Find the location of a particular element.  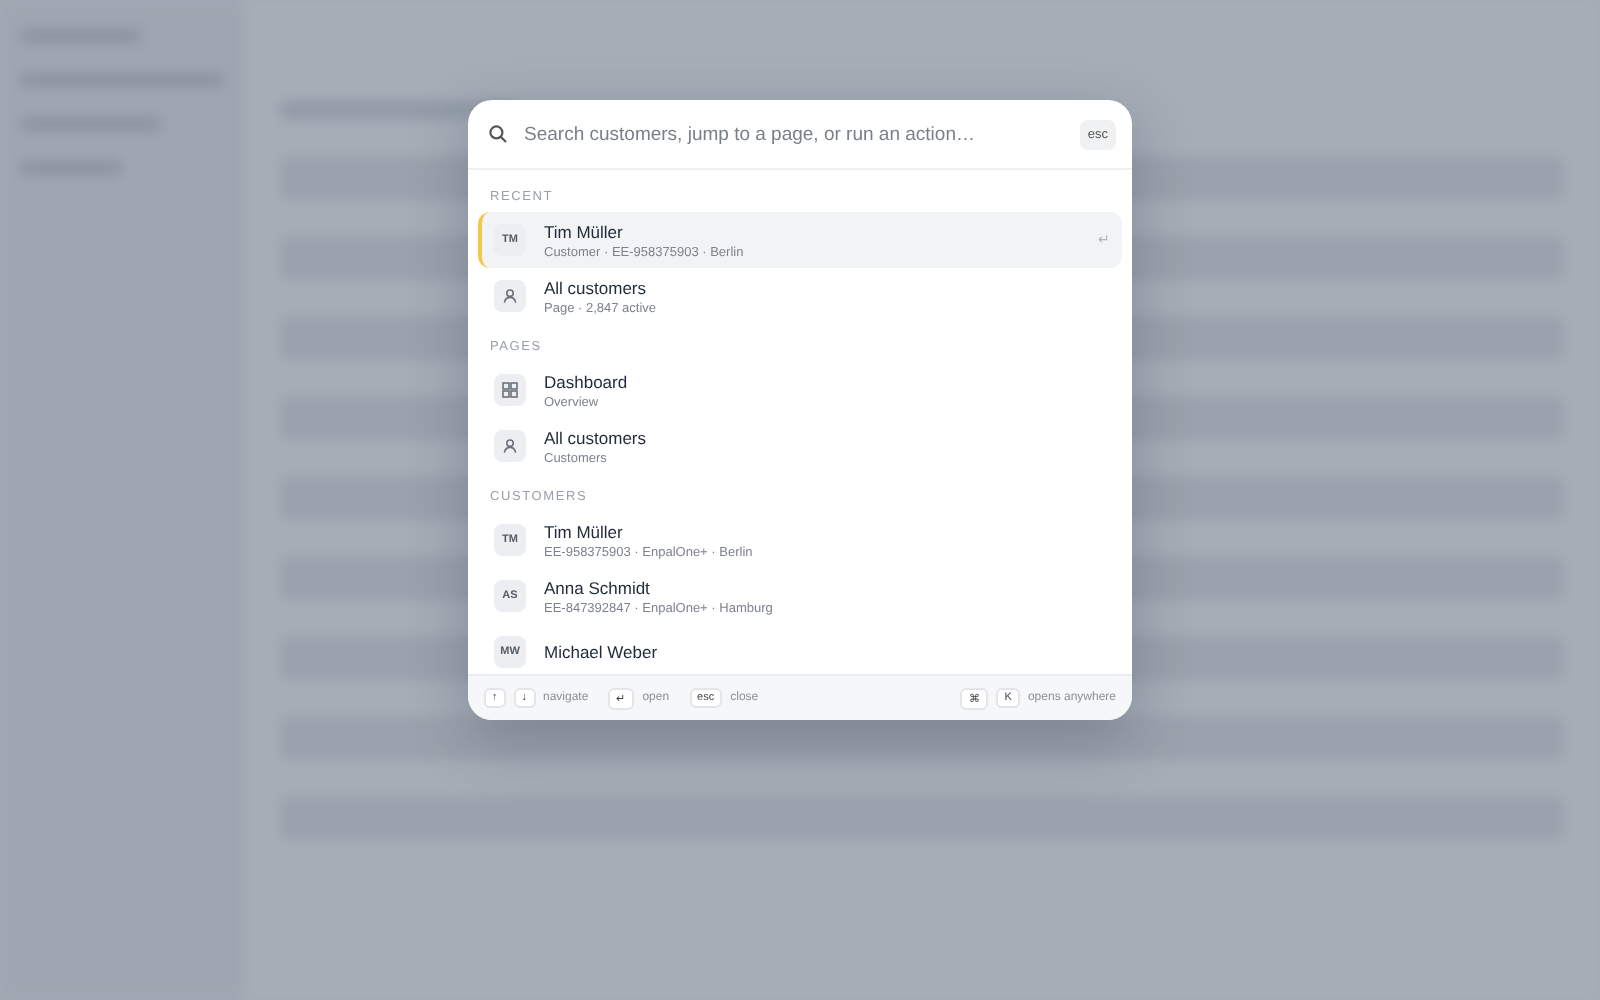

search-icon is located at coordinates (498, 134).